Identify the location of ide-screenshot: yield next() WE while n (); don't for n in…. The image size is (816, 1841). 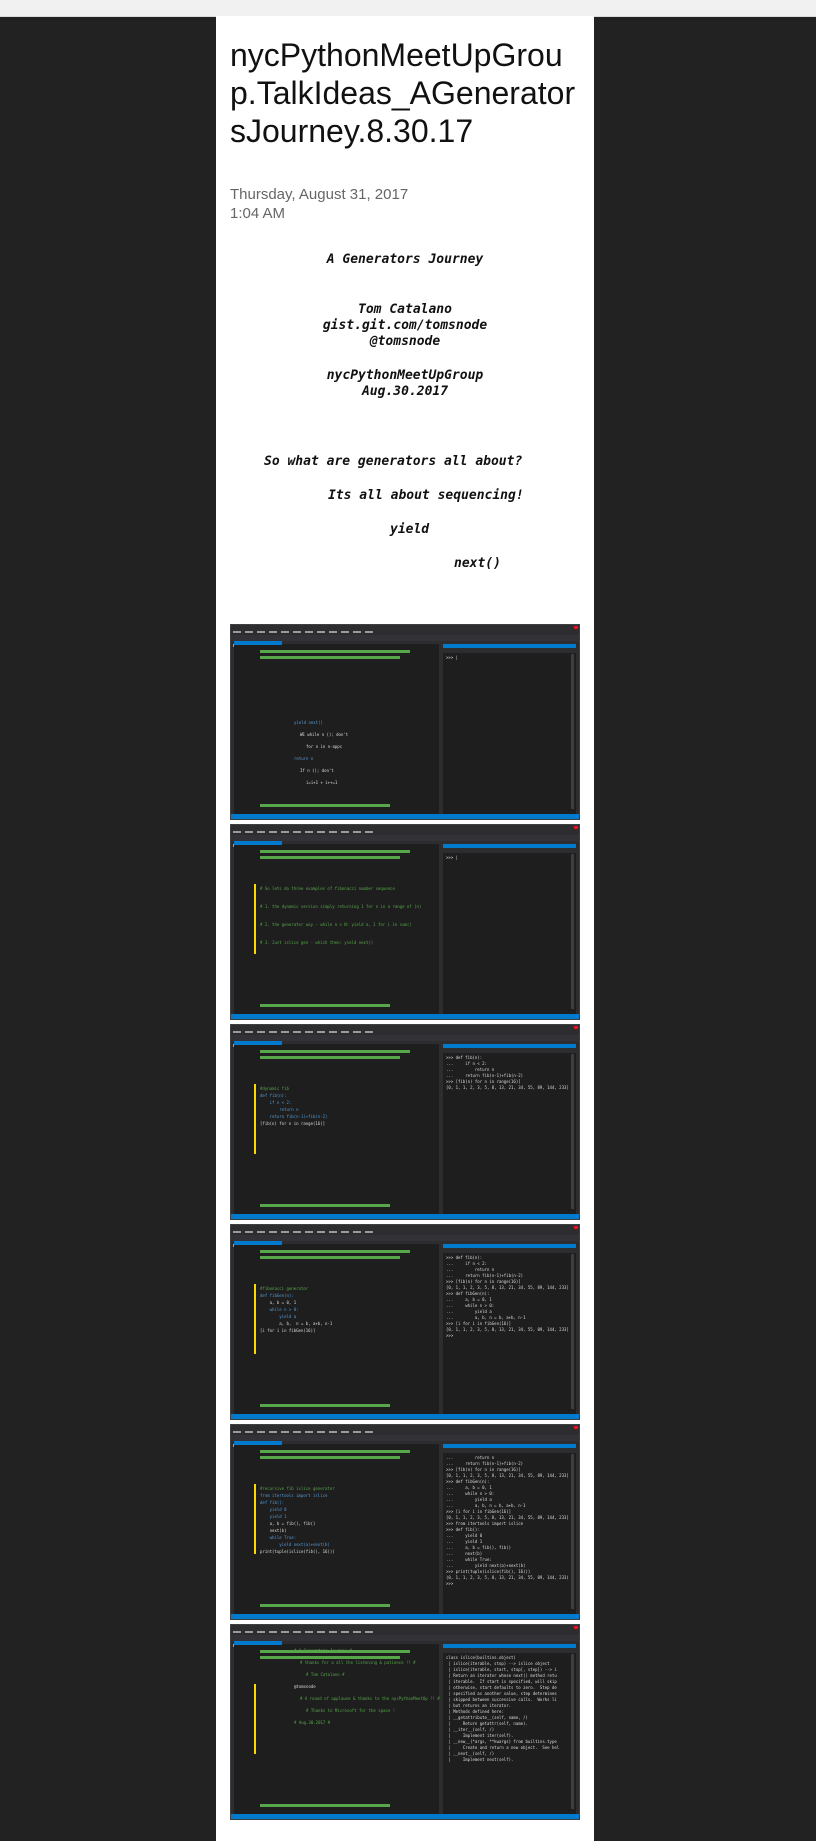
(405, 722).